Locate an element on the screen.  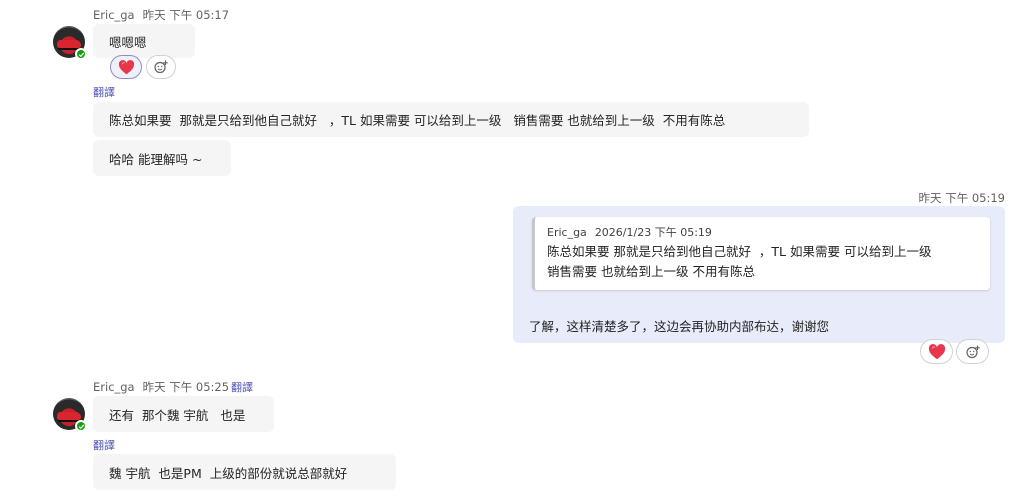
message-bubble: 还有 那个魏 宇航 也是 is located at coordinates (183, 414).